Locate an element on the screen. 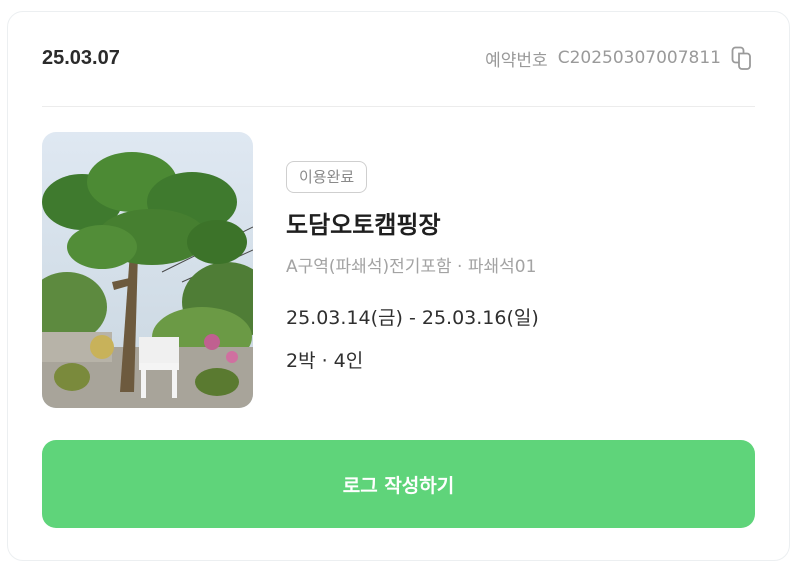 The width and height of the screenshot is (800, 565). reservation-label: 예약번호 is located at coordinates (516, 60).